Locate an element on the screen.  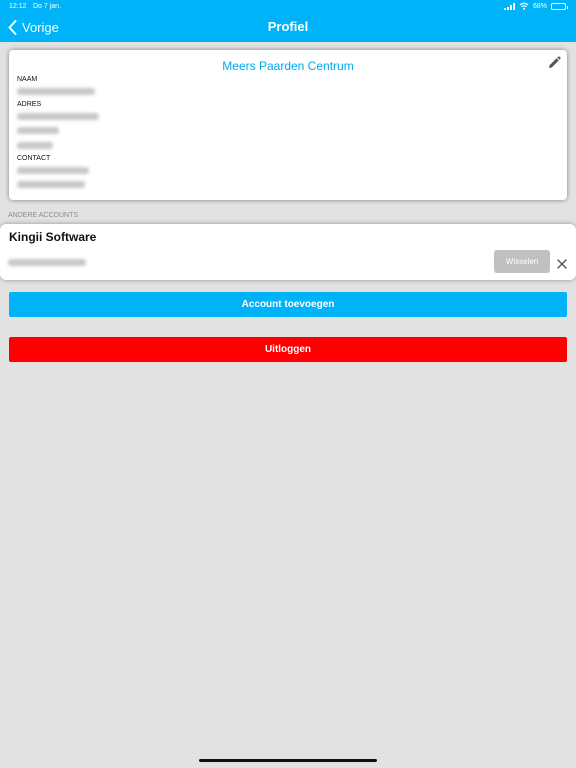
switch-account-button: Wisselen is located at coordinates (522, 261).